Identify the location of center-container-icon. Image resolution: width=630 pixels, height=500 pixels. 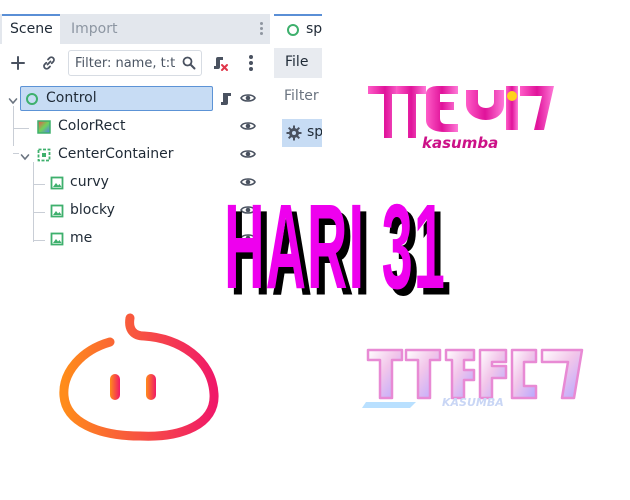
(44, 155).